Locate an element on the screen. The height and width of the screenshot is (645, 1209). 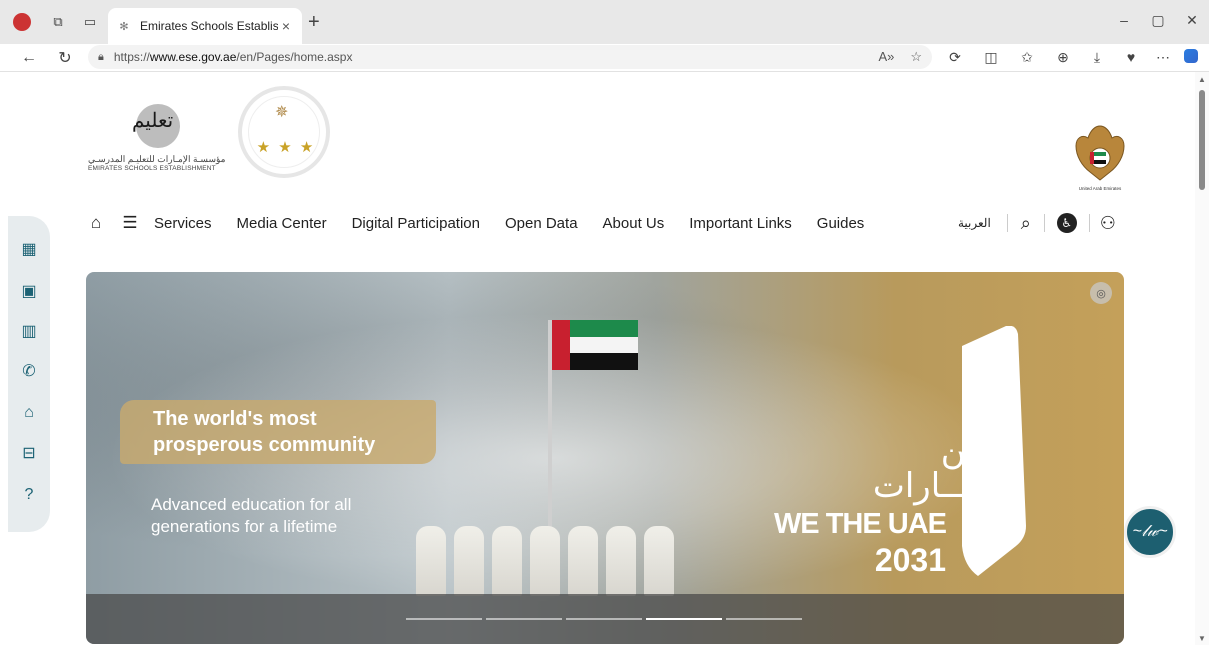
uae-flag is located at coordinates (595, 345).